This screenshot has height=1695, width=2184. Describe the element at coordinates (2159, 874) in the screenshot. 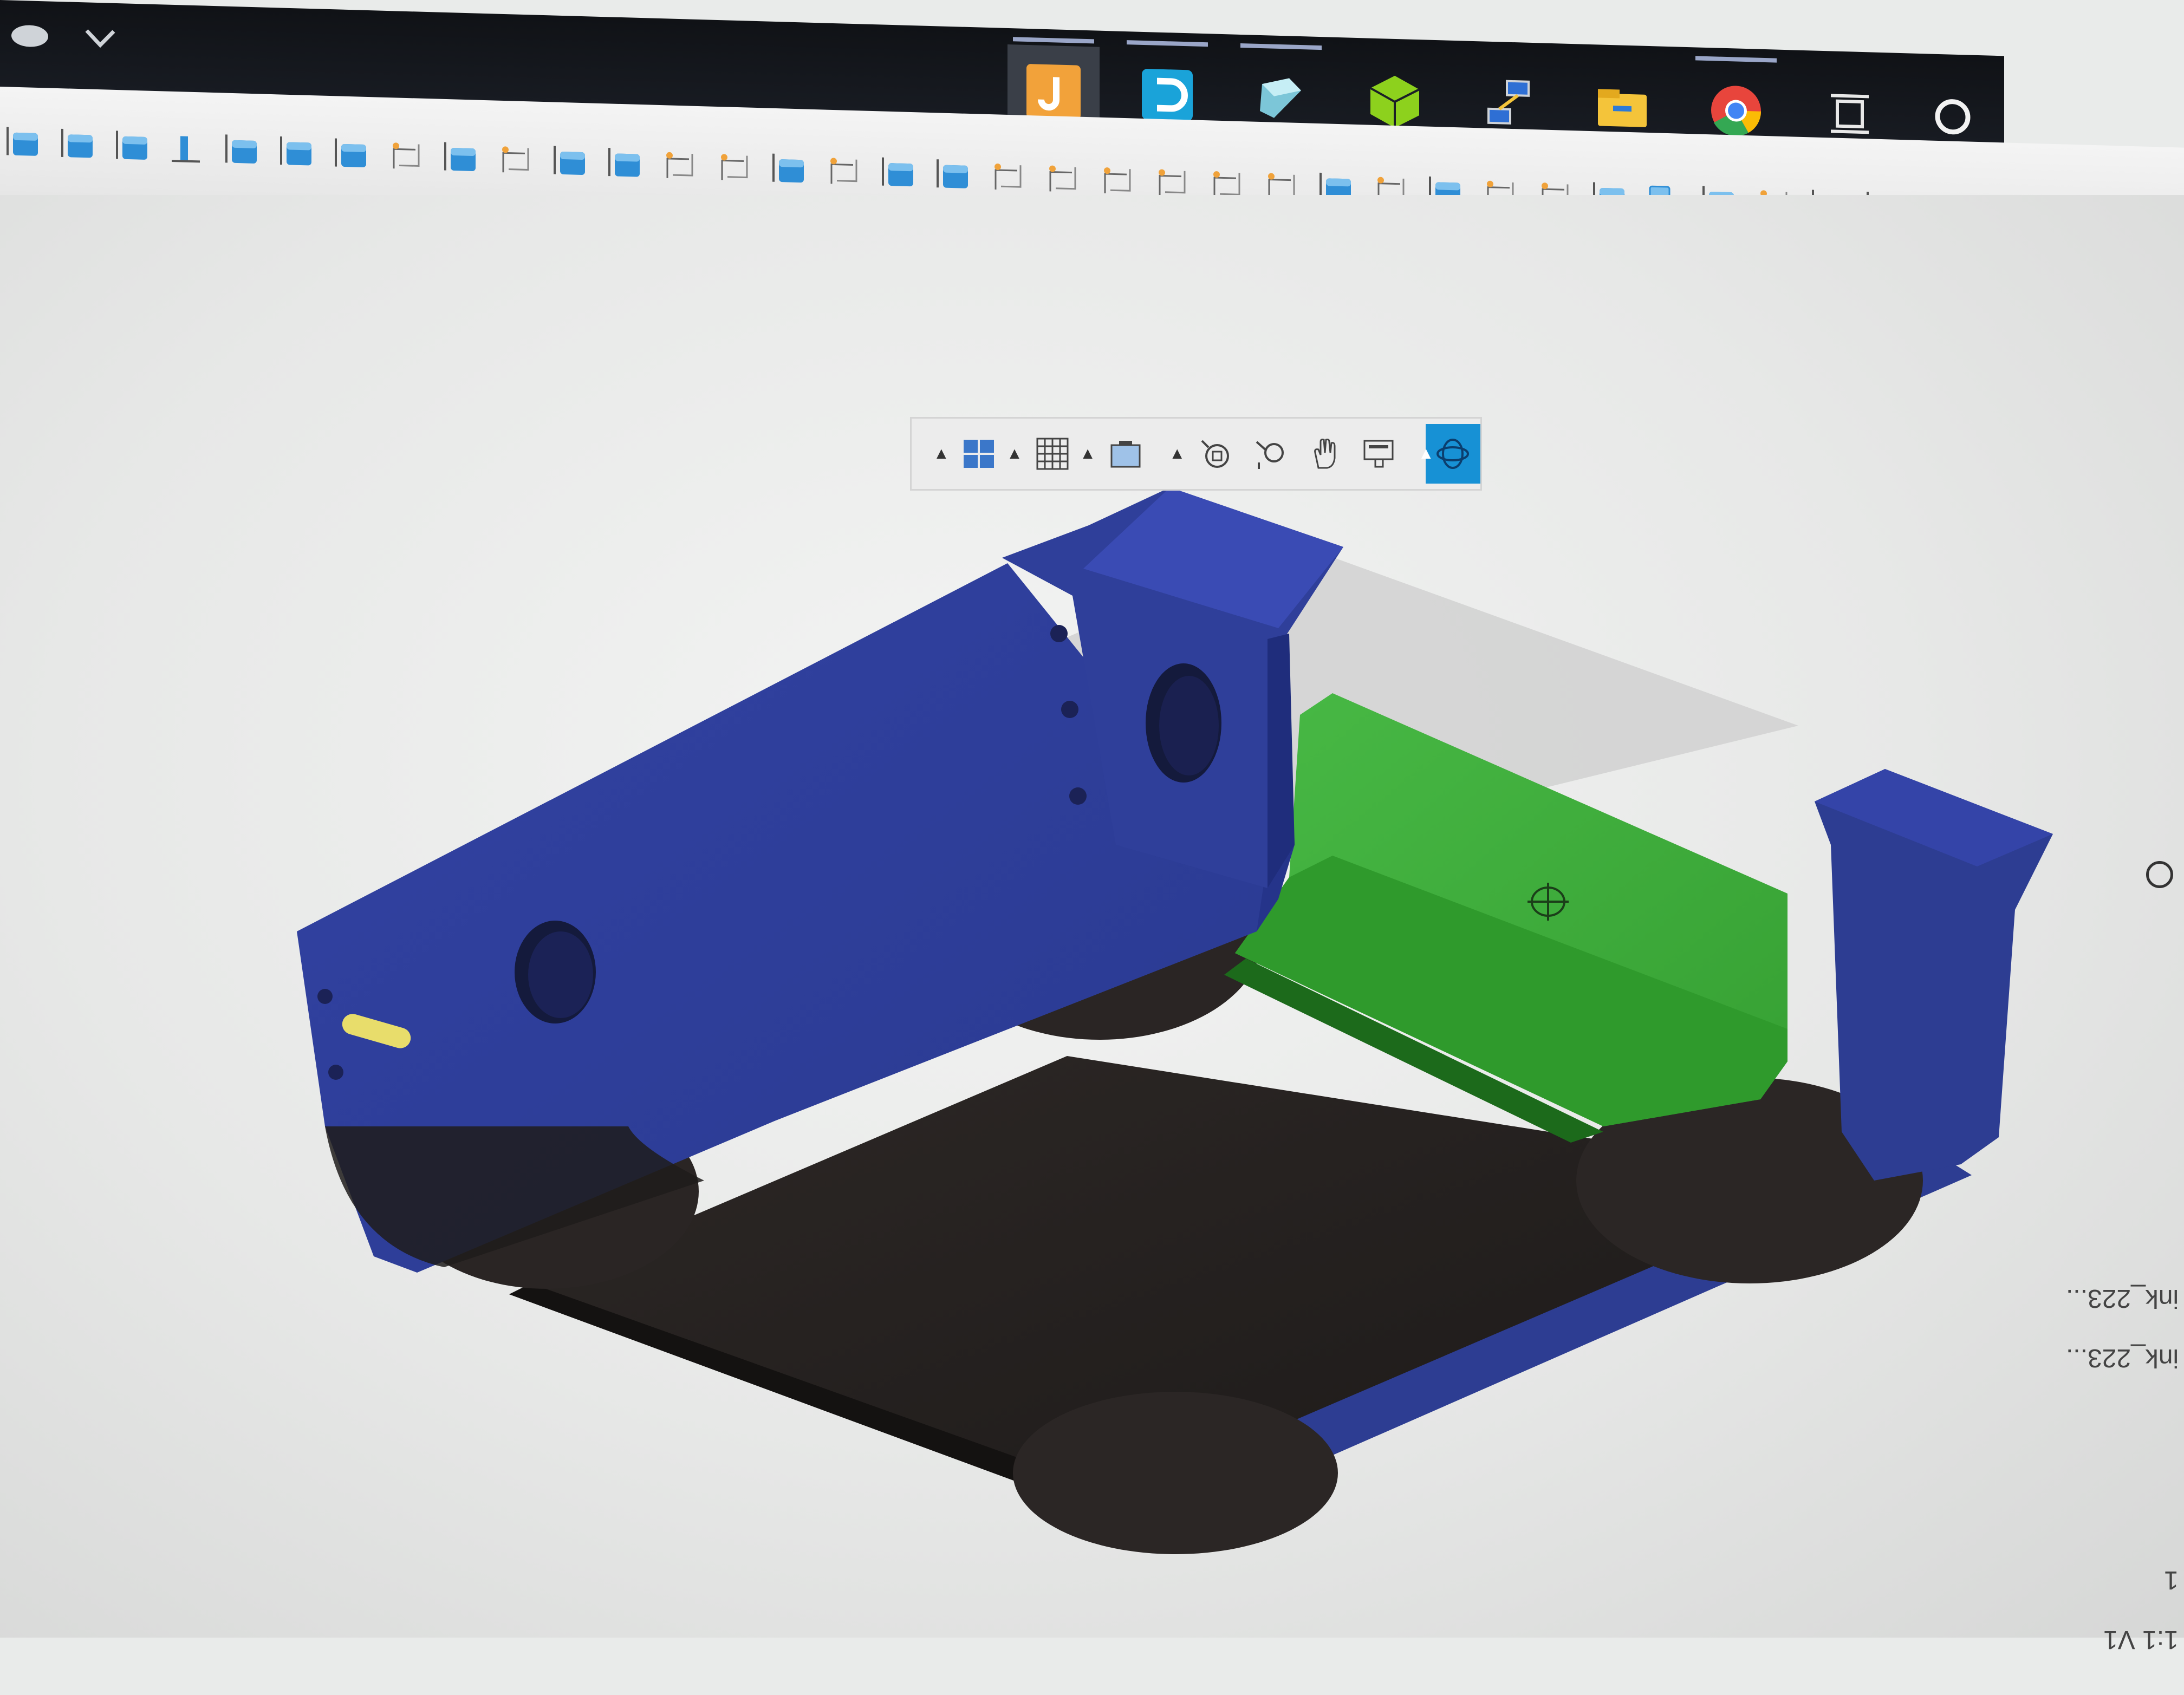

I see `radio-button-icon` at that location.